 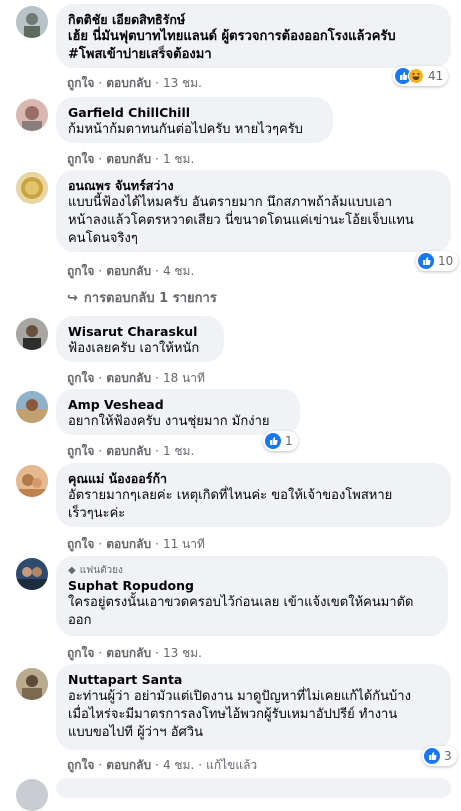 I want to click on comment-text: #โพสเข้าบ่ายเสร็จต้องมา, so click(x=140, y=54).